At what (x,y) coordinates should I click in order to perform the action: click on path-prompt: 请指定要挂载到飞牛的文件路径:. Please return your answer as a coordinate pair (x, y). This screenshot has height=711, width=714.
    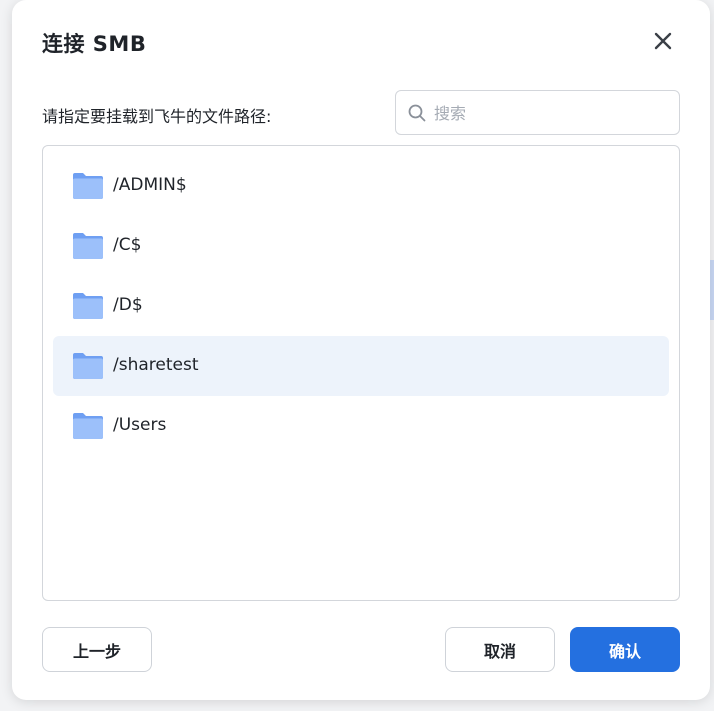
    Looking at the image, I should click on (157, 116).